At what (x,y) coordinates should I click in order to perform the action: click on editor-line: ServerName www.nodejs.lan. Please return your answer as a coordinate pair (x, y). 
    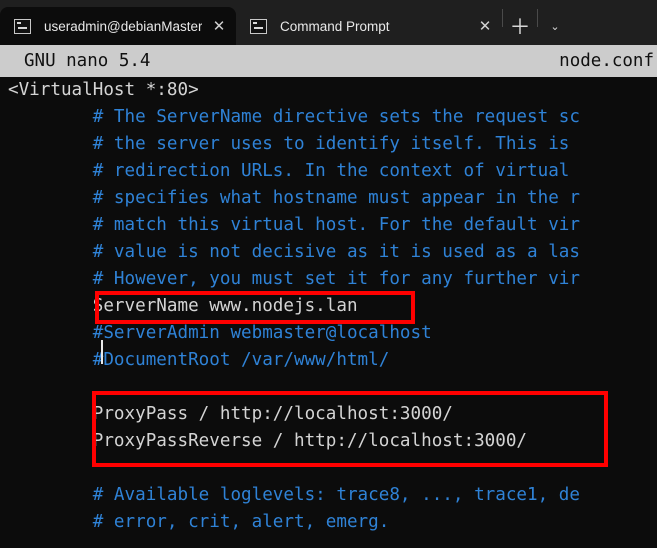
    Looking at the image, I should click on (183, 306).